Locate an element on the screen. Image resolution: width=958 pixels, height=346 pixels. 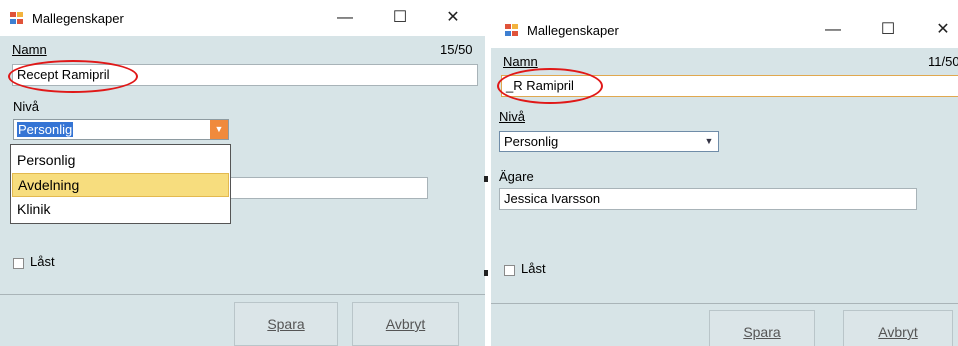
character-counter: 11/50 is located at coordinates (943, 61).